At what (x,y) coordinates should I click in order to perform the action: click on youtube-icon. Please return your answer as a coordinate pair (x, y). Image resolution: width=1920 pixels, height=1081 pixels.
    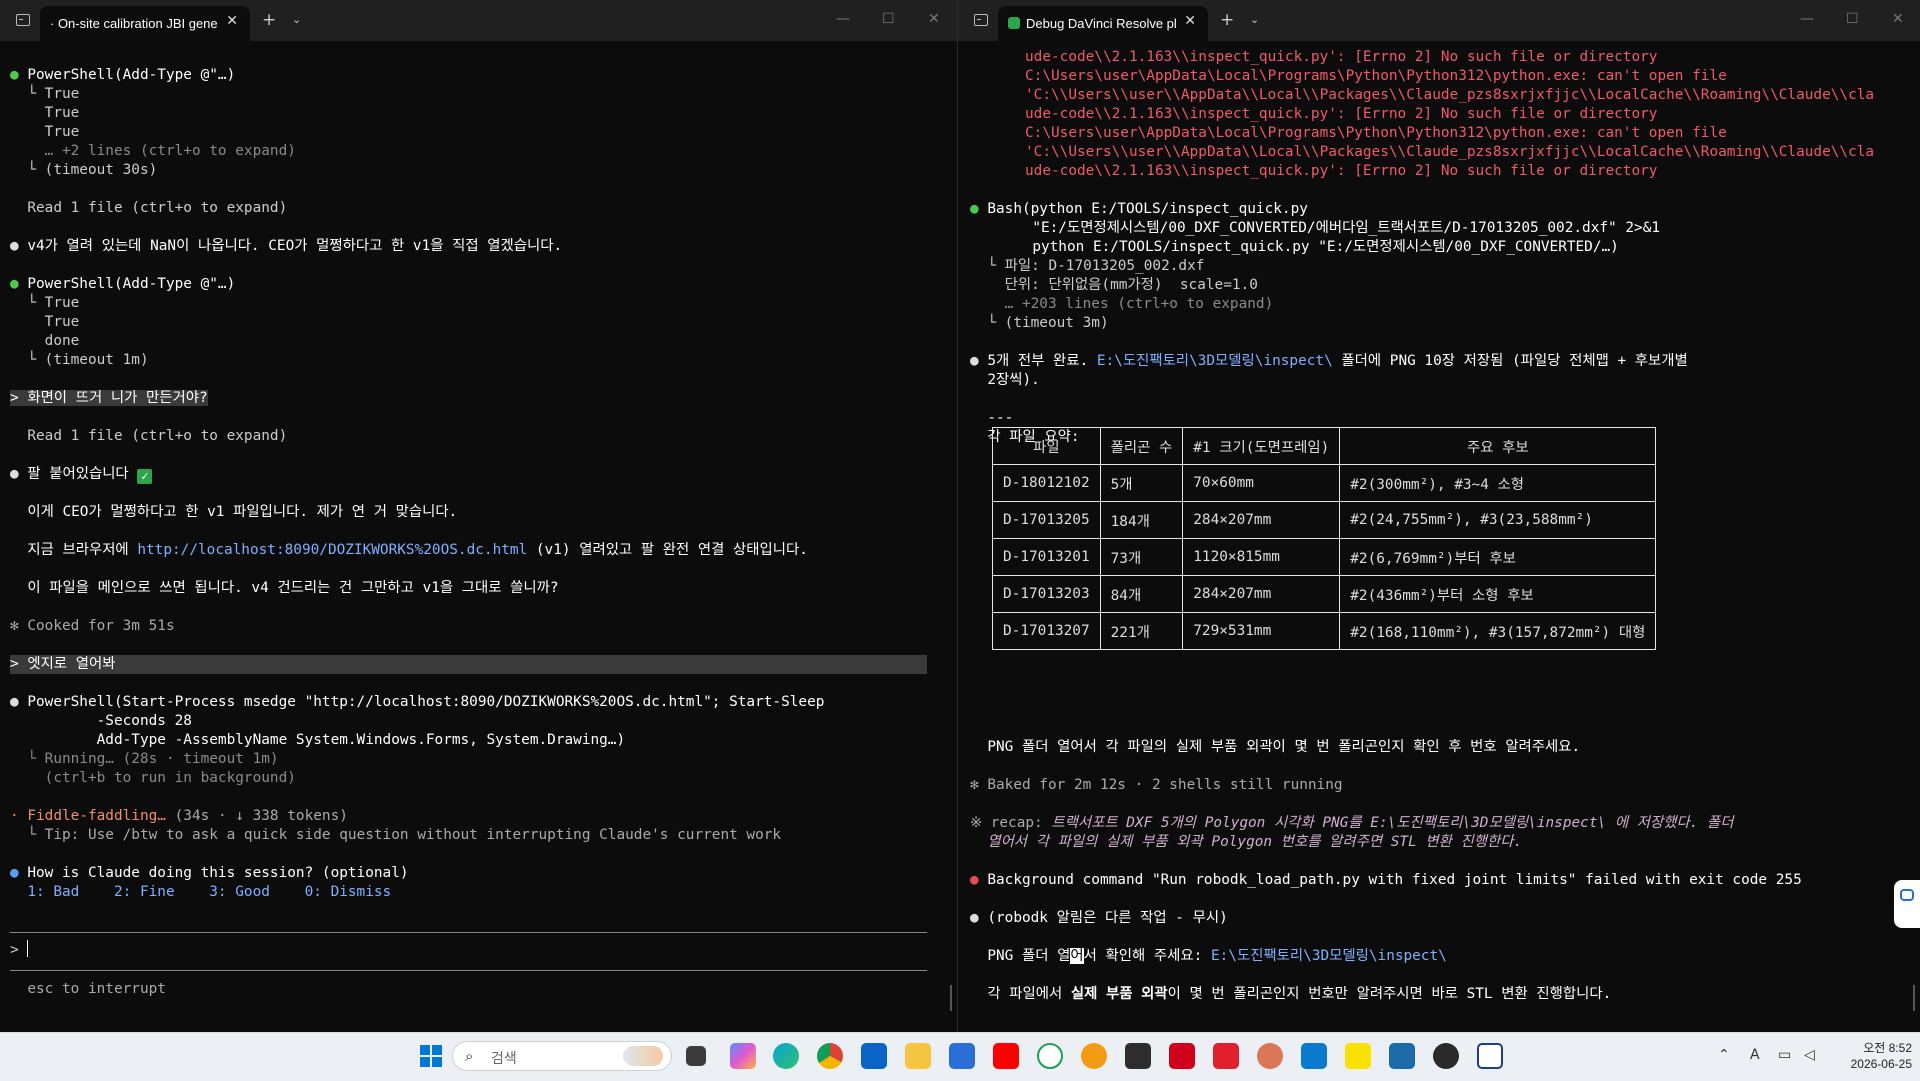
    Looking at the image, I should click on (1006, 1056).